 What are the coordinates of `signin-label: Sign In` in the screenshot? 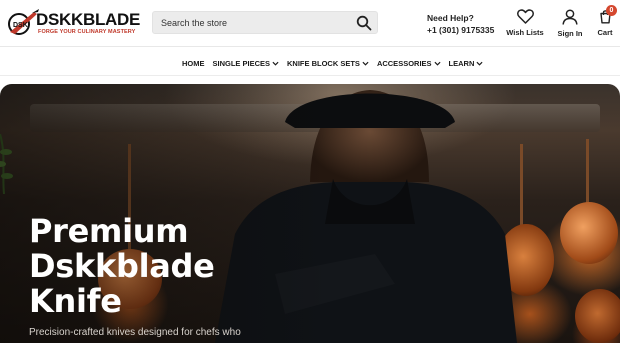 It's located at (570, 33).